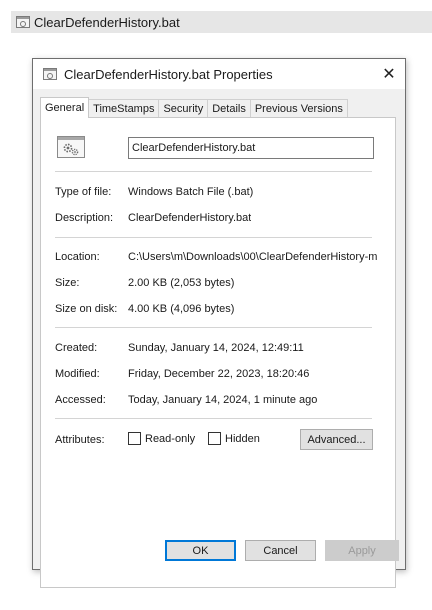 The width and height of the screenshot is (432, 610). Describe the element at coordinates (298, 108) in the screenshot. I see `tab-previous-versions: Previous Versions` at that location.